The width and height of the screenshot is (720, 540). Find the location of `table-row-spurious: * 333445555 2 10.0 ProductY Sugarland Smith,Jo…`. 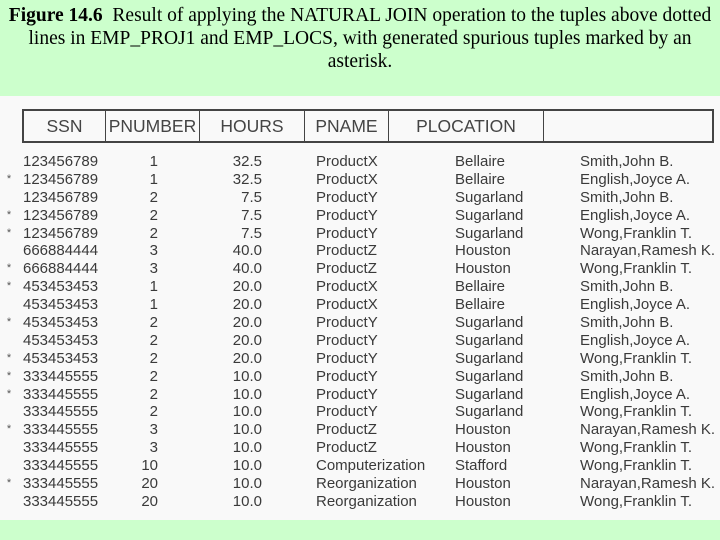

table-row-spurious: * 333445555 2 10.0 ProductY Sugarland Smith,Jo… is located at coordinates (360, 377).